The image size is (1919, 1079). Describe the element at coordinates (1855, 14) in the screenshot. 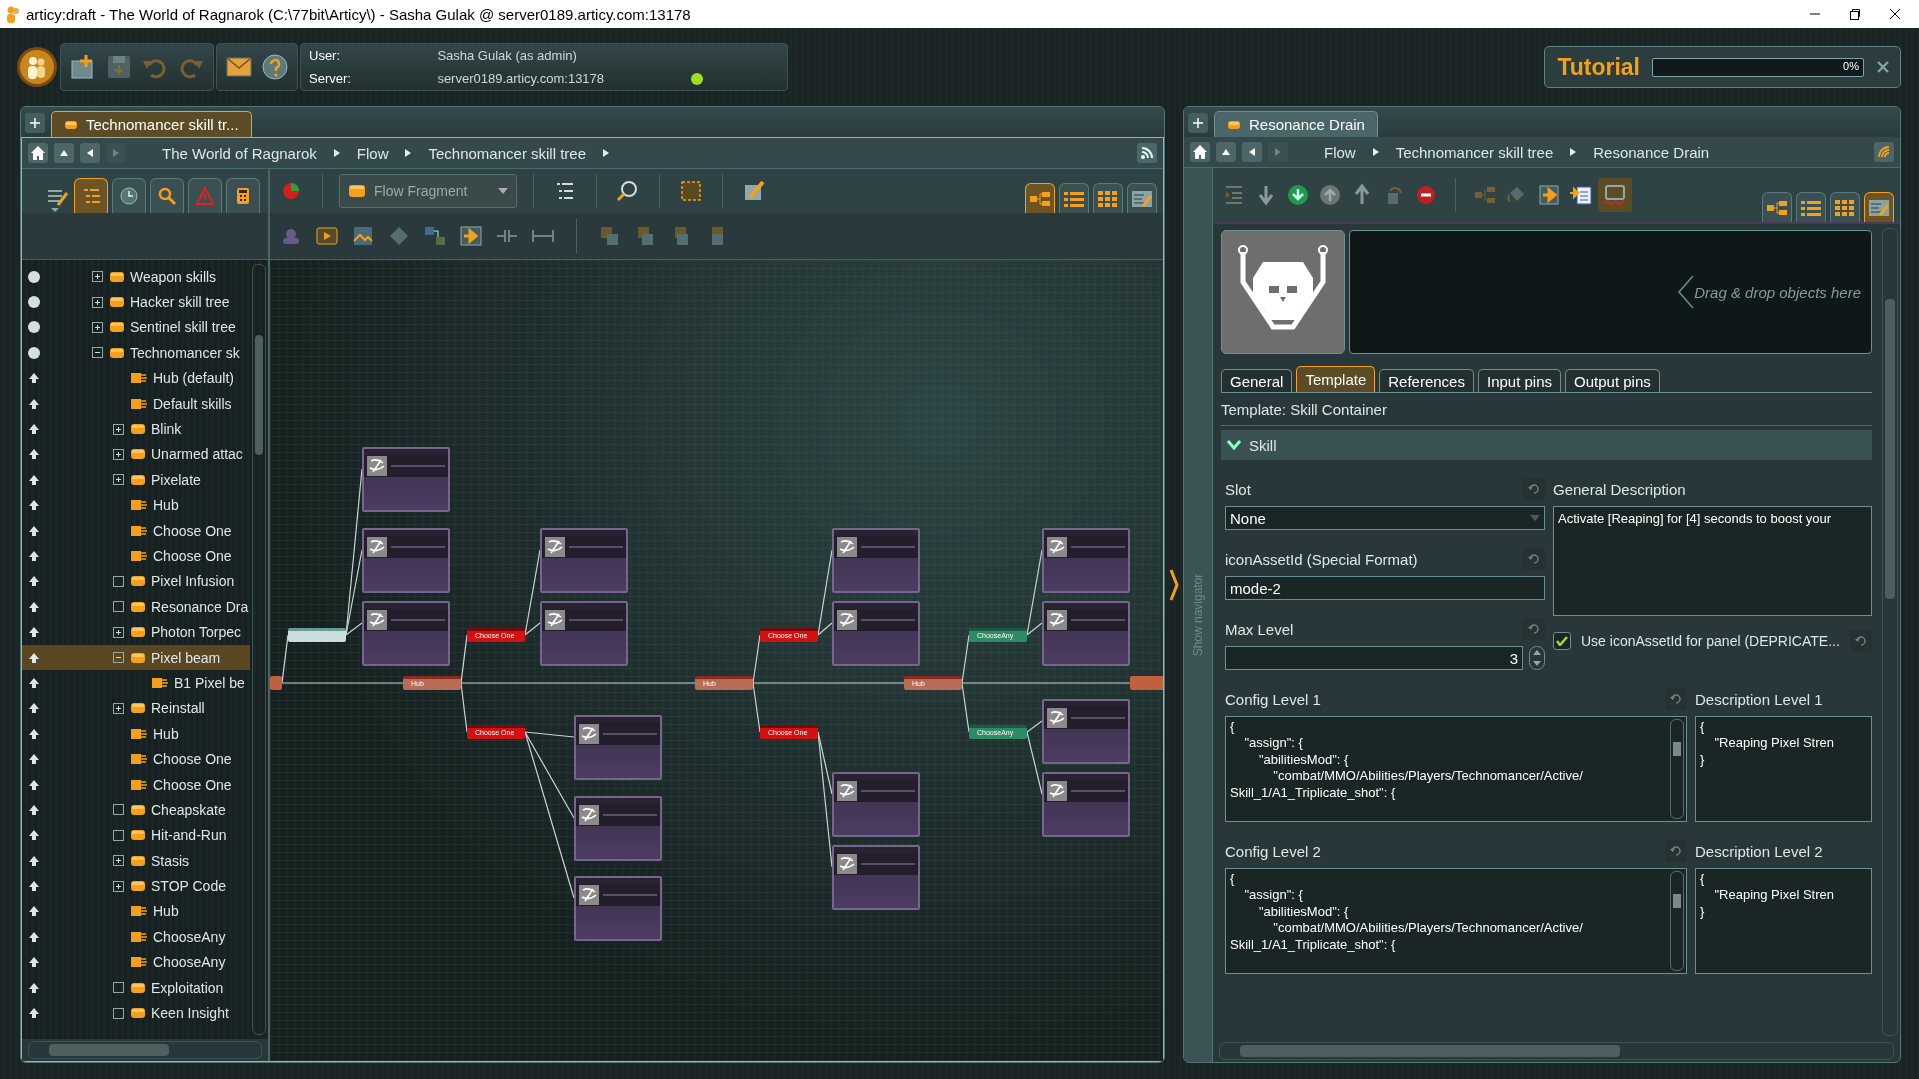

I see `restore-icon` at that location.